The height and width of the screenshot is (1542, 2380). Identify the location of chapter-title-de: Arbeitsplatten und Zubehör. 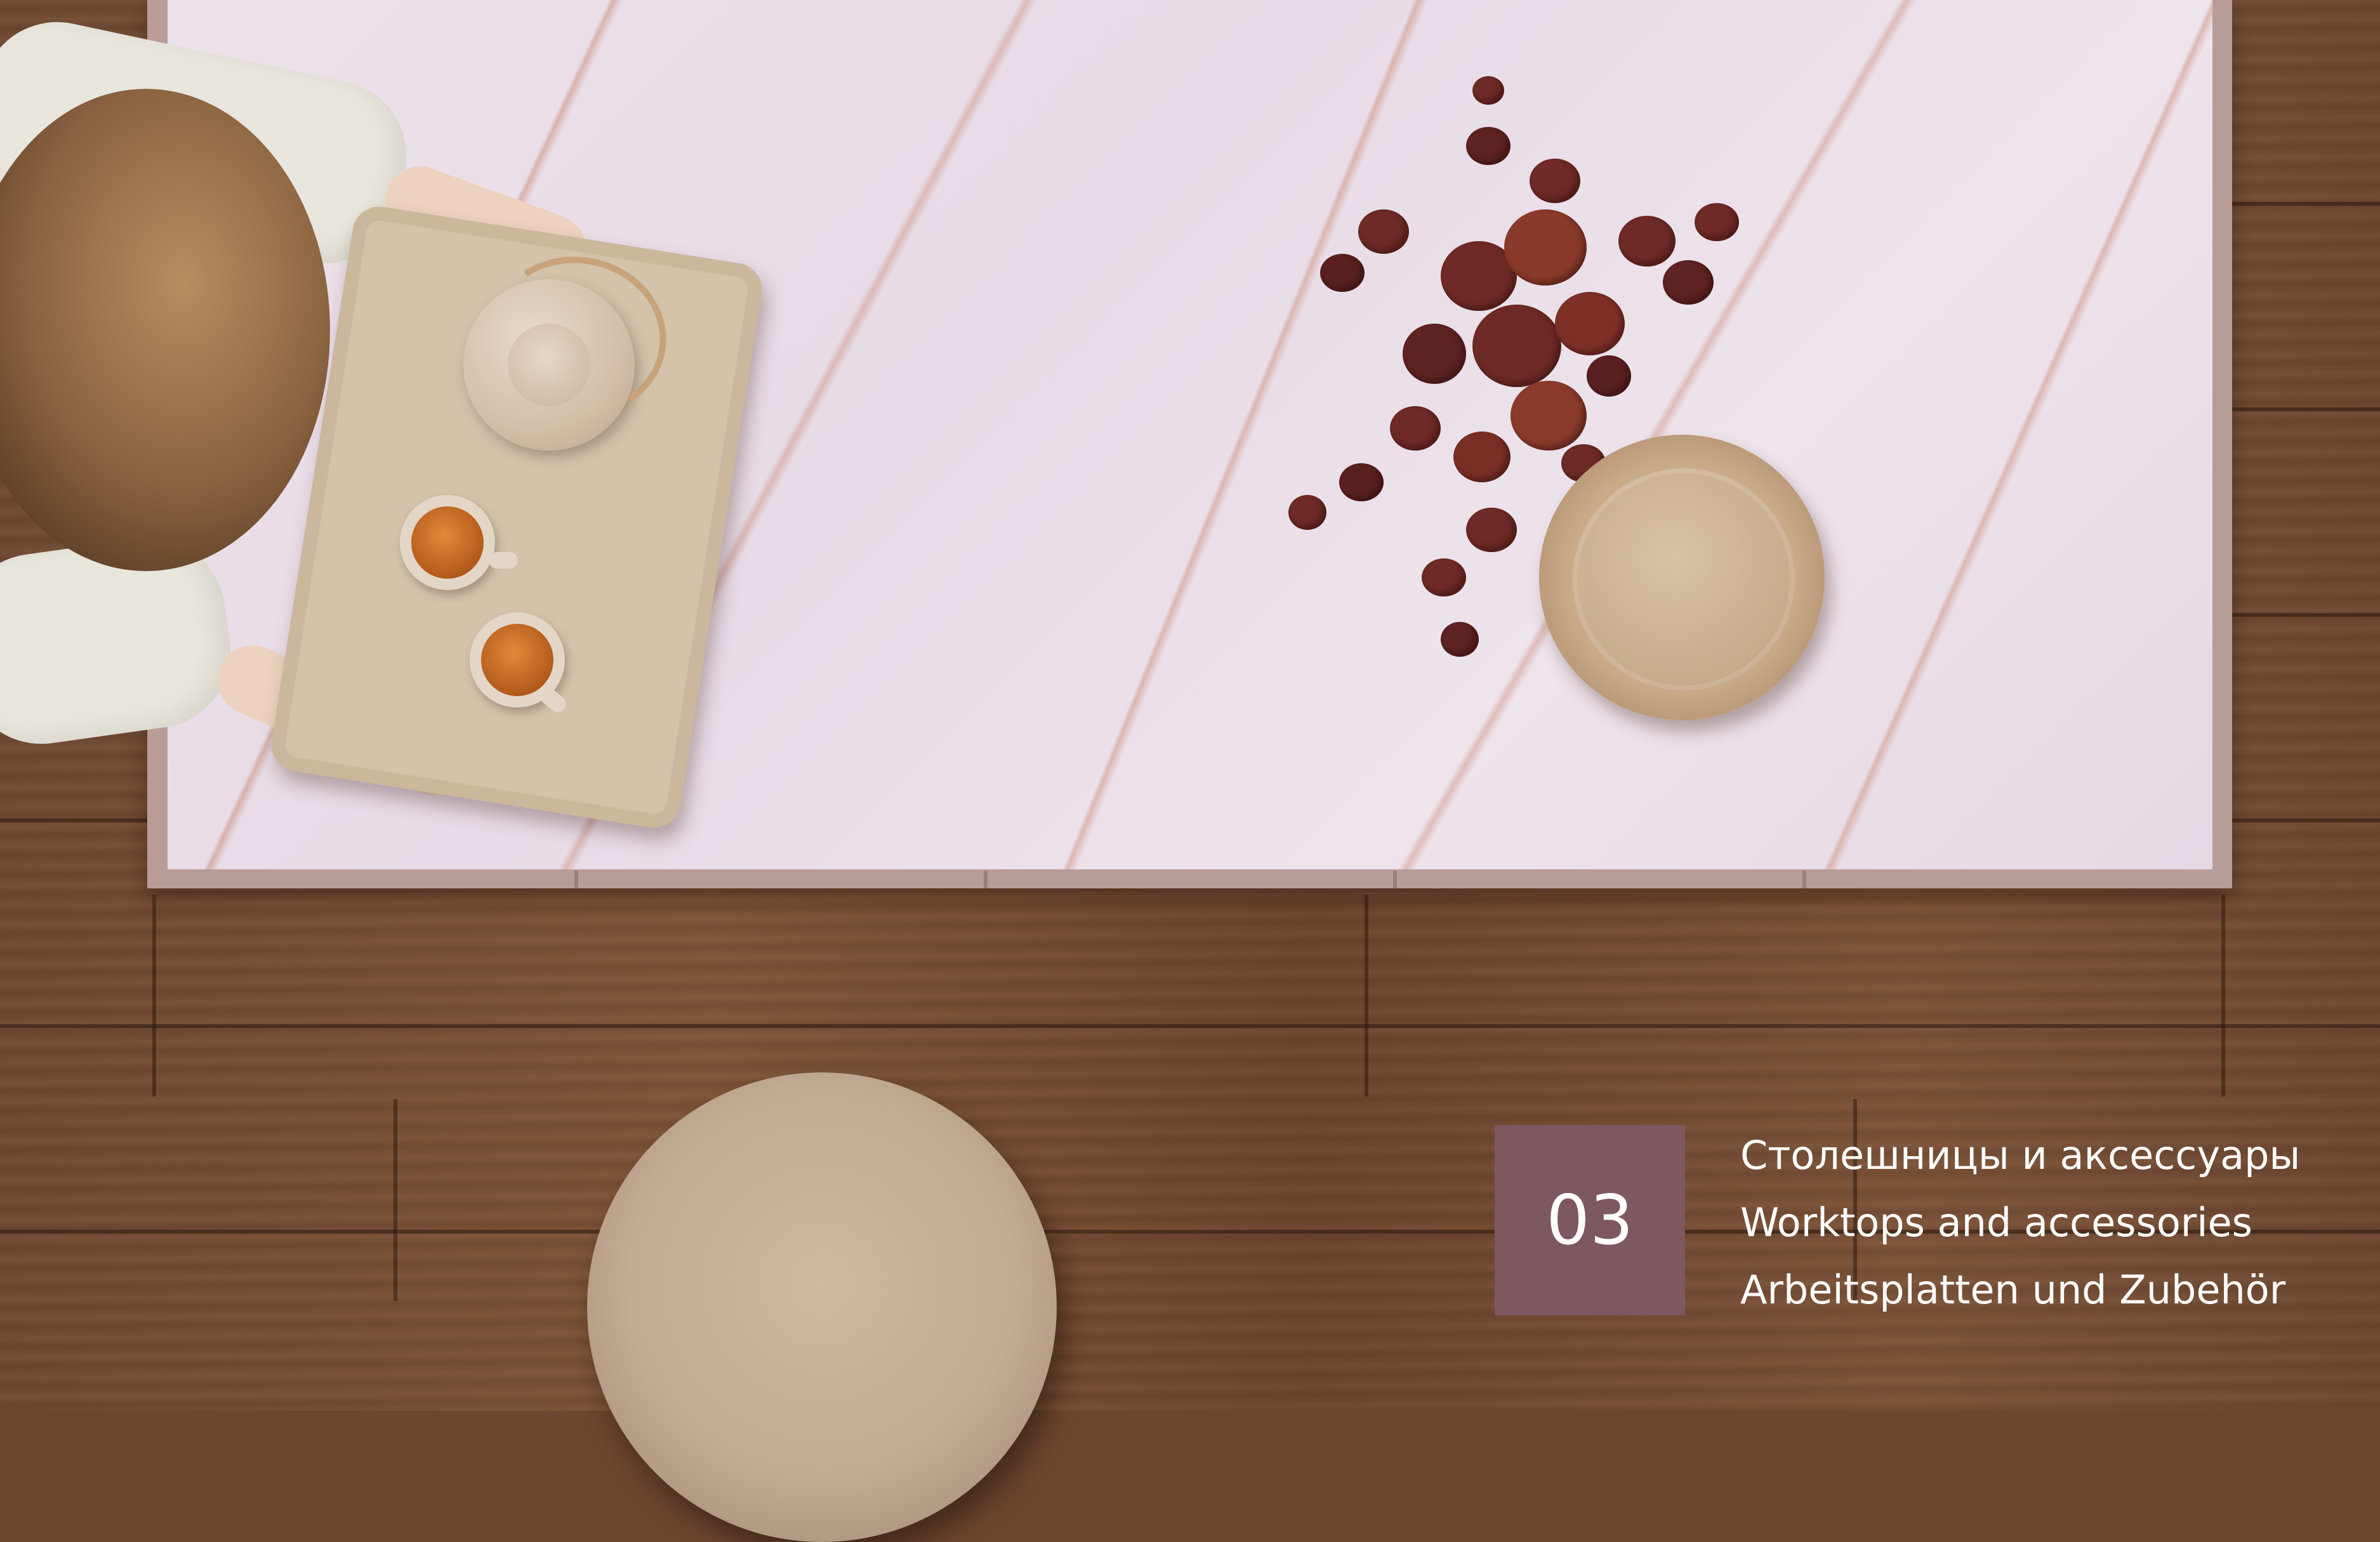
(2013, 1290).